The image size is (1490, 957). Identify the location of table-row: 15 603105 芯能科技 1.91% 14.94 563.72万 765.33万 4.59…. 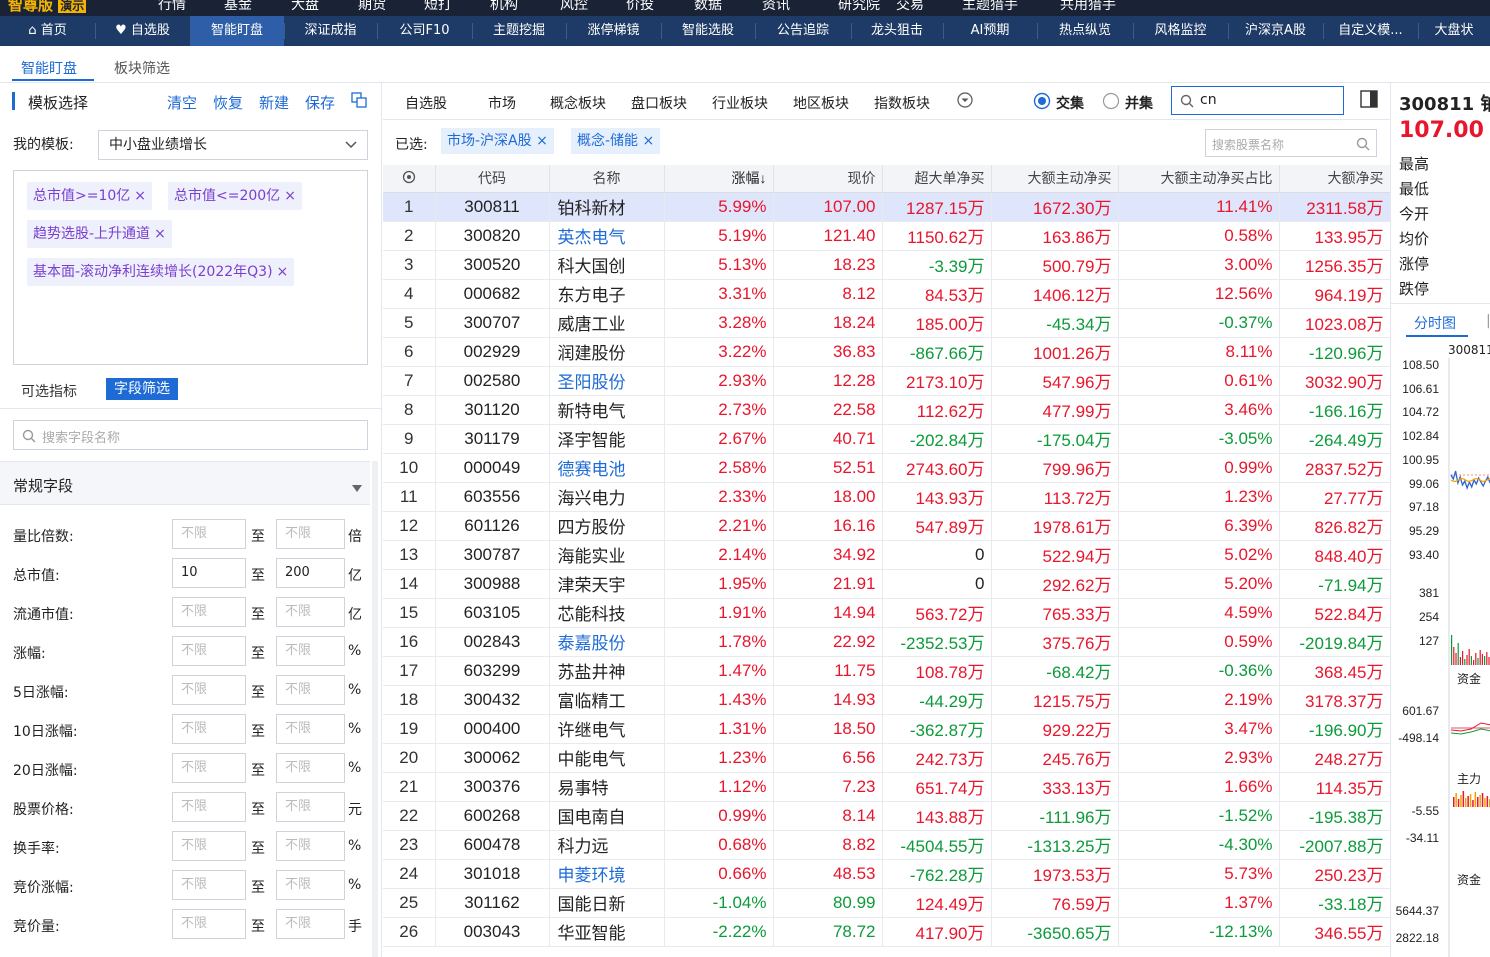
(887, 613).